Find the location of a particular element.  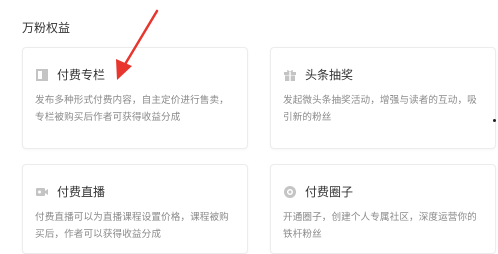

lottery-icon is located at coordinates (290, 74).